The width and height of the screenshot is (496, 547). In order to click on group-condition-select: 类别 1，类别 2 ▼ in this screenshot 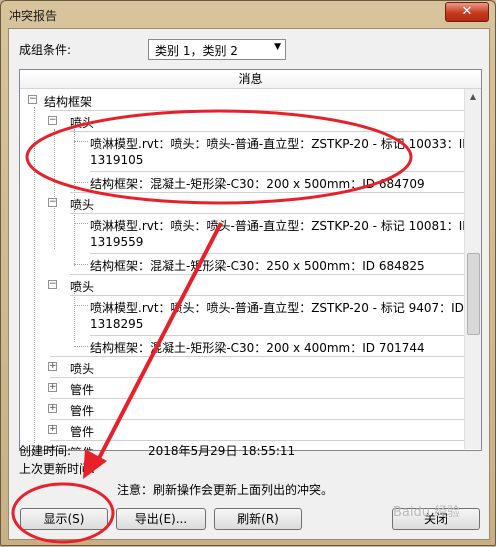, I will do `click(217, 49)`.